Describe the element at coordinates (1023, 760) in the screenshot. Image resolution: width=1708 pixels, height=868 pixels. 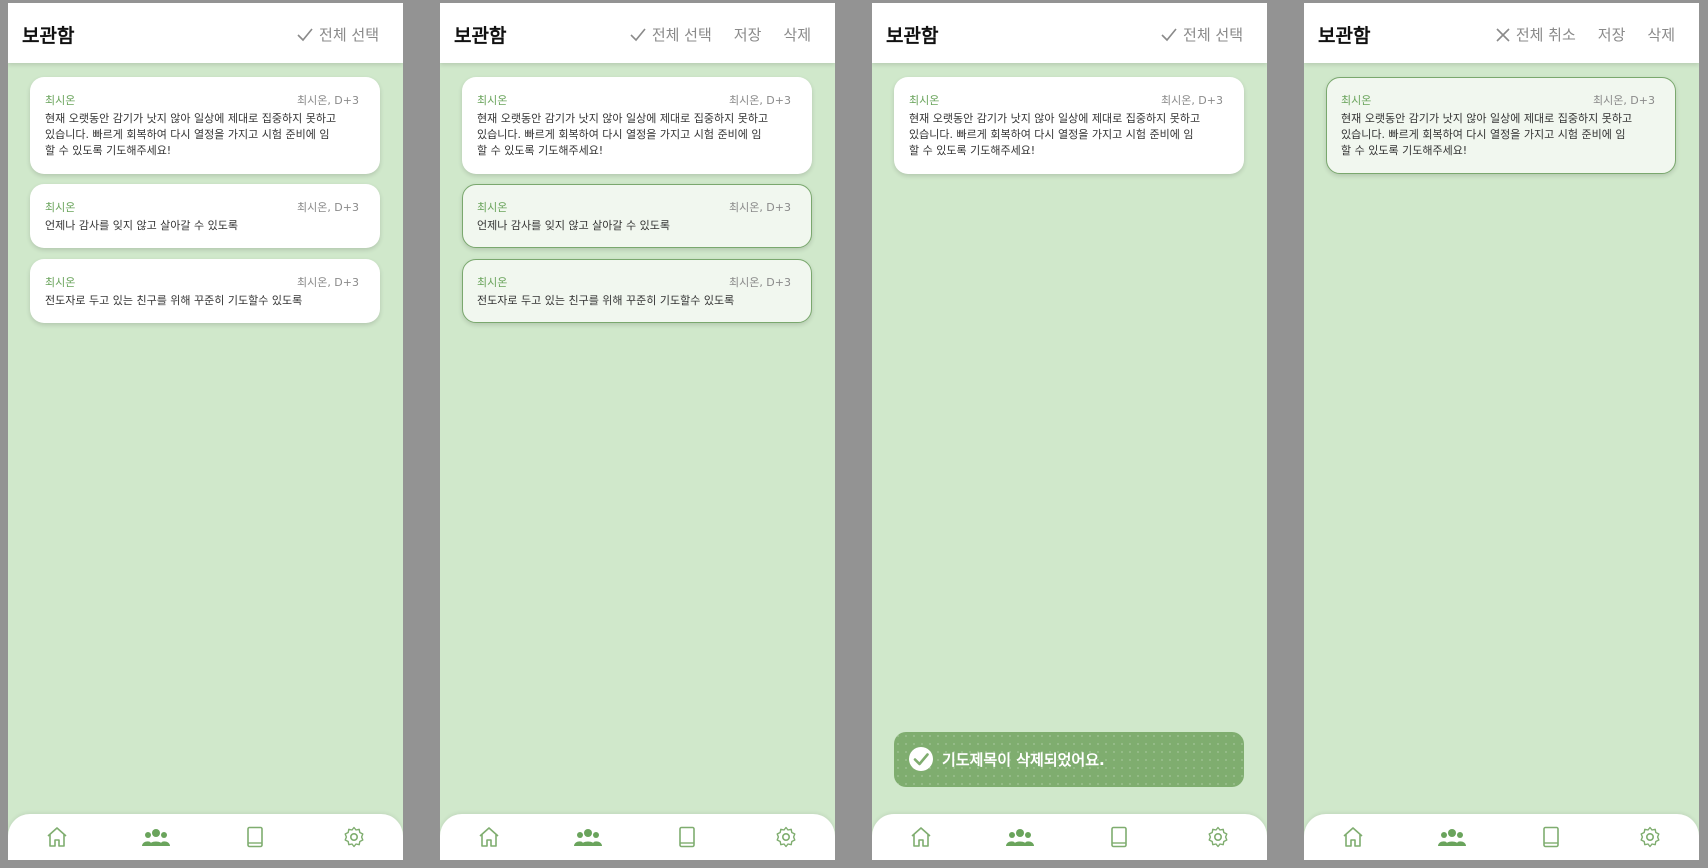
I see `toast-message: 기도제목이 삭제되었어요.` at that location.